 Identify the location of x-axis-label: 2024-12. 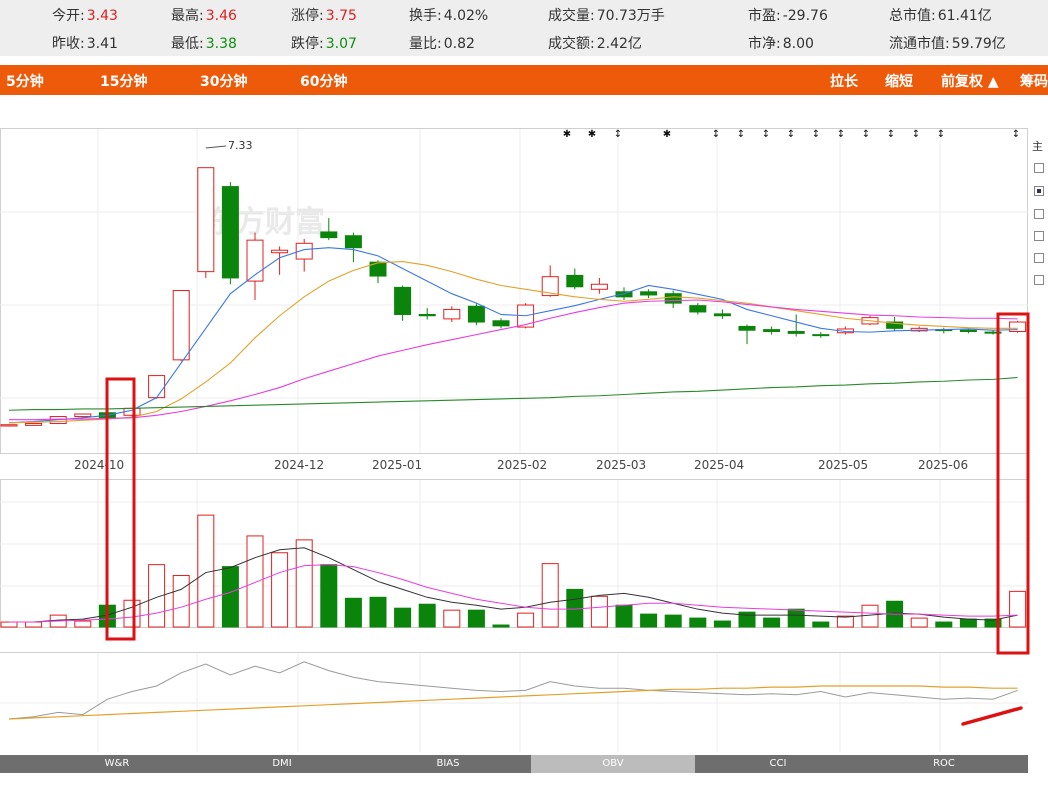
(299, 465).